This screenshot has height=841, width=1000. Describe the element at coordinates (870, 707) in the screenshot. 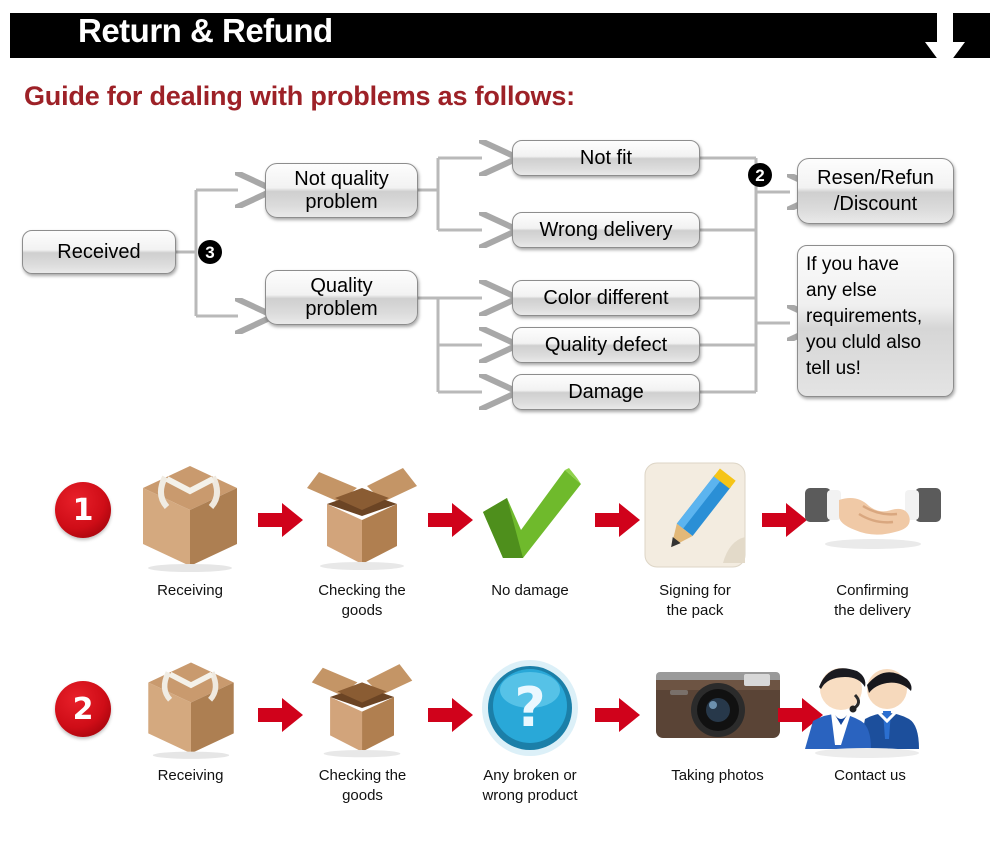

I see `support-agents-icon` at that location.